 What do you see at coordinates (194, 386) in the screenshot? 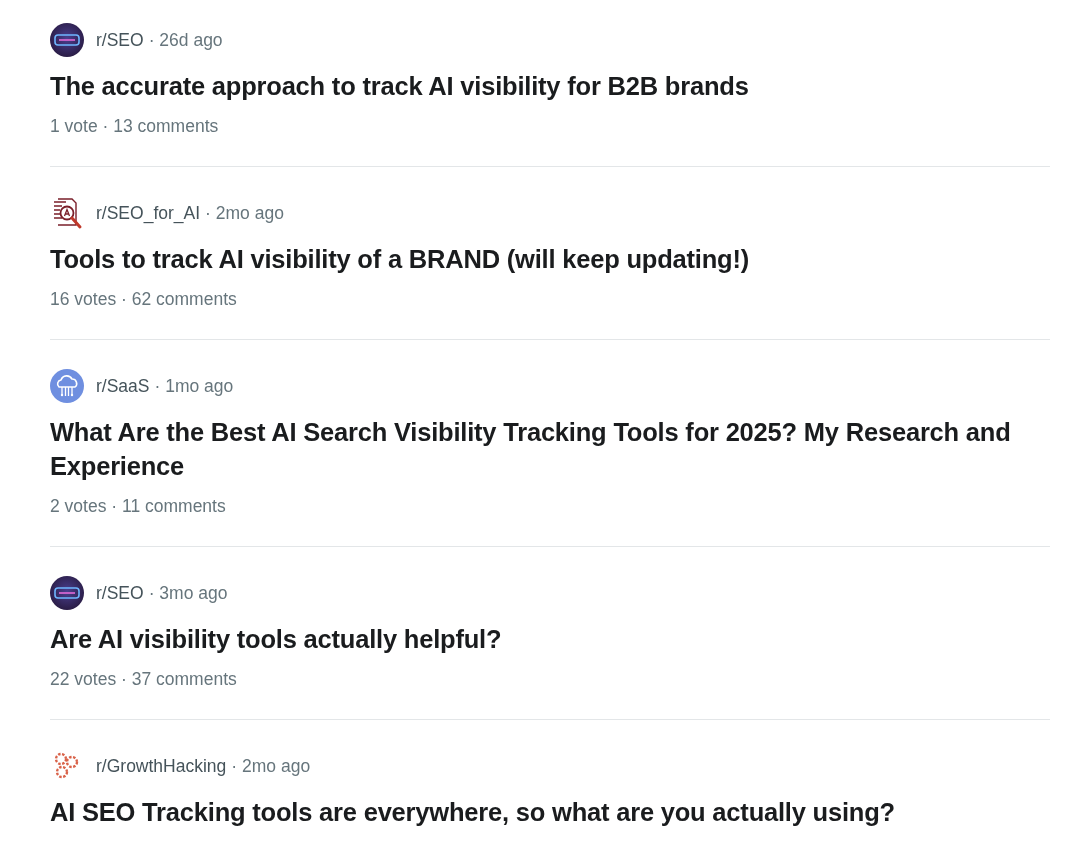
I see `post-time: · 1mo ago` at bounding box center [194, 386].